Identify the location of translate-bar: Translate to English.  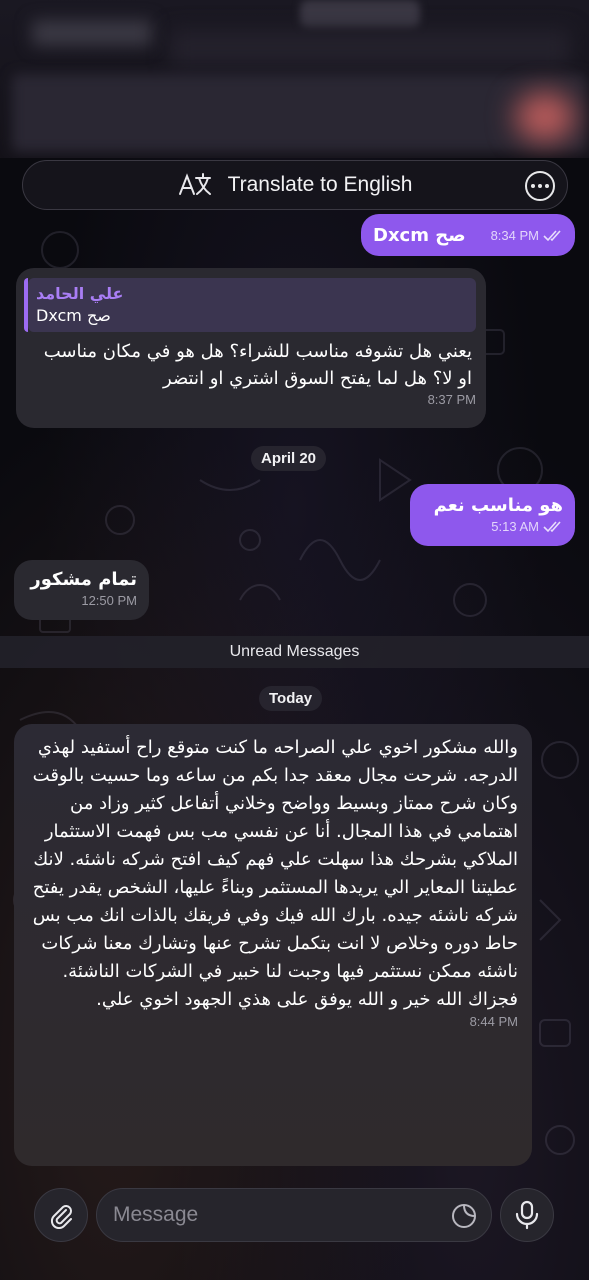
(295, 185).